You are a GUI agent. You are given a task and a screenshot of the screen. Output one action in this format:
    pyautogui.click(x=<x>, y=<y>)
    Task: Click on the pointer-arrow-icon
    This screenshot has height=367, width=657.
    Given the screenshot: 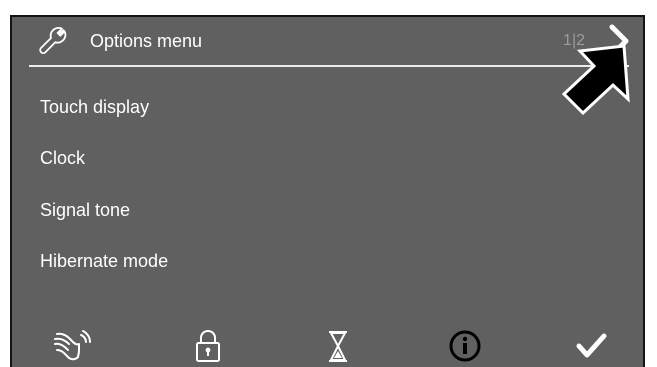 What is the action you would take?
    pyautogui.click(x=595, y=79)
    